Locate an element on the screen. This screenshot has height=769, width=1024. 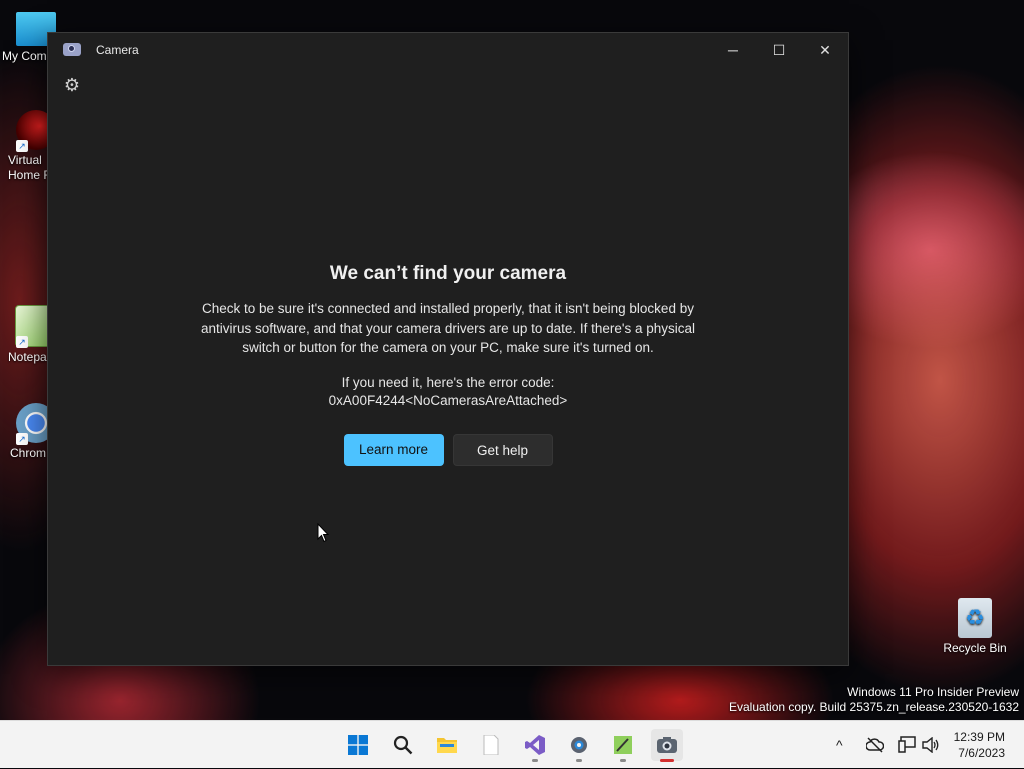
camera-taskbar-button is located at coordinates (667, 745).